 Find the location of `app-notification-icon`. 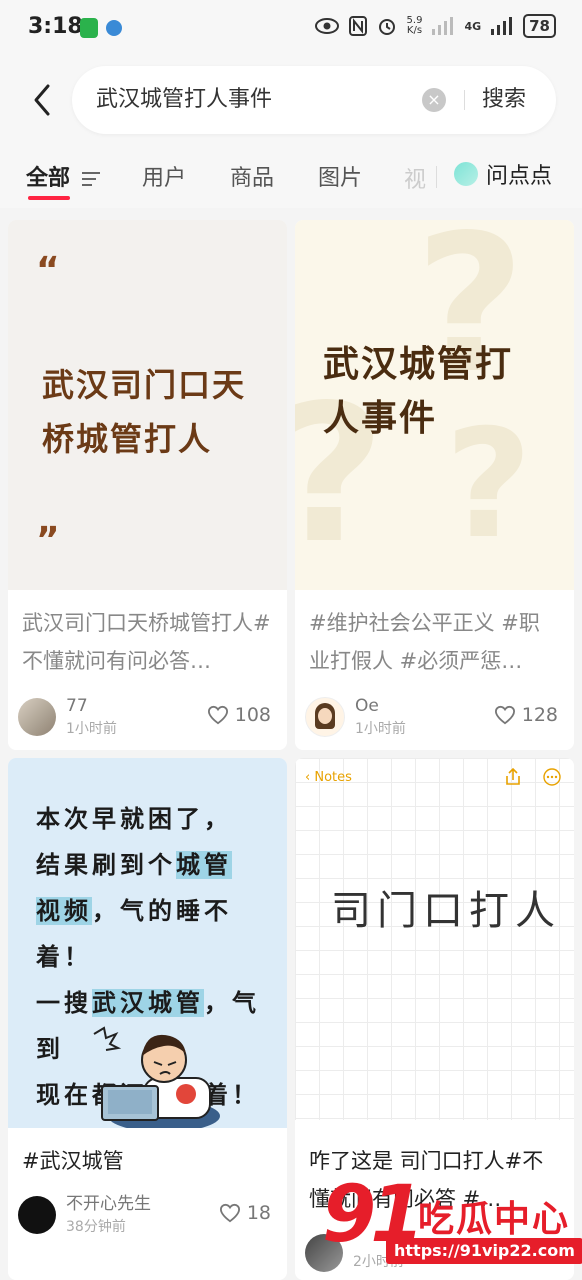

app-notification-icon is located at coordinates (89, 28).